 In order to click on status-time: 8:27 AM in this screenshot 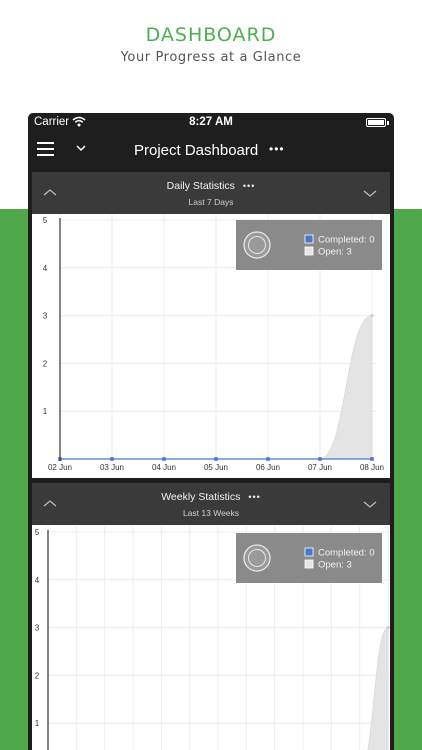, I will do `click(211, 122)`.